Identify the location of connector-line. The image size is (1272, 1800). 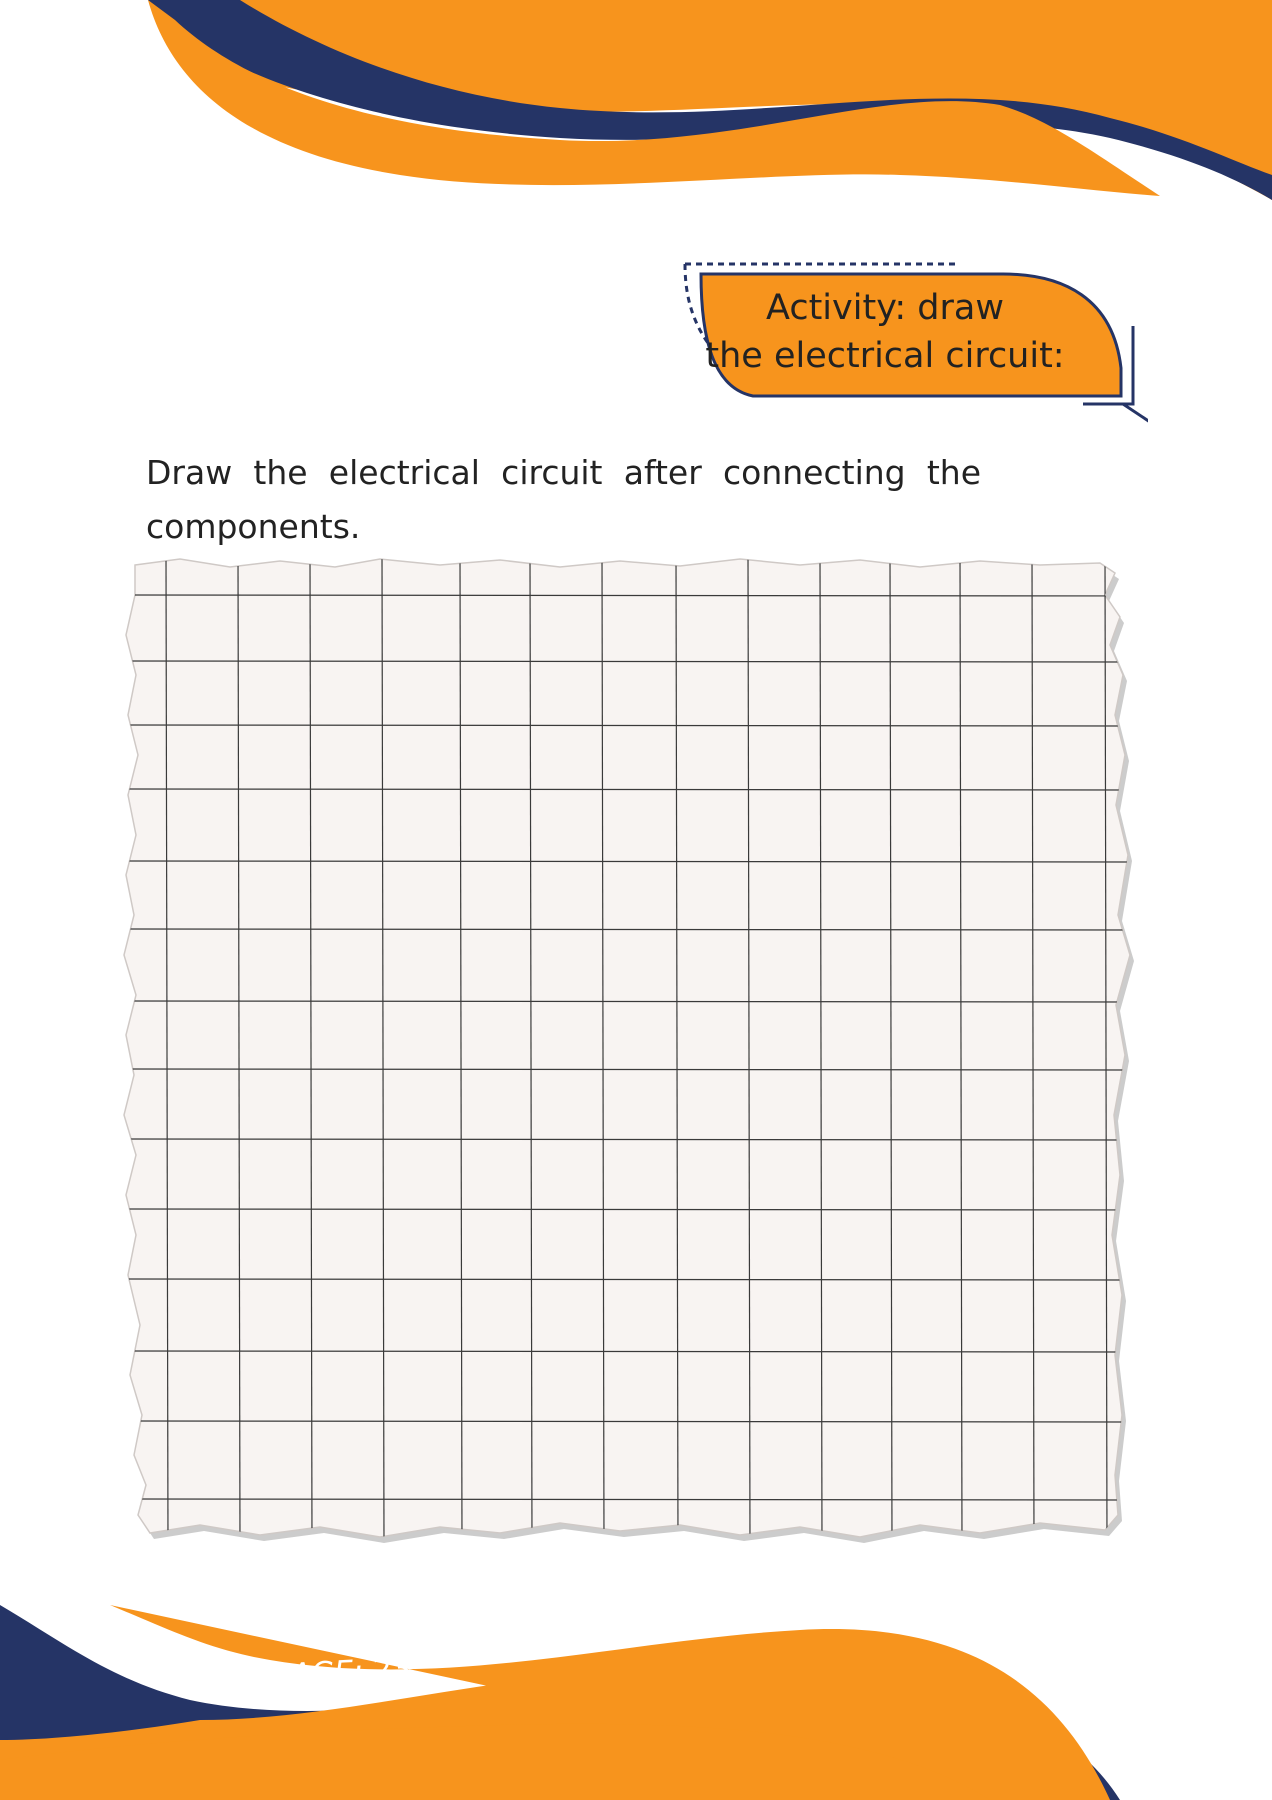
(1135, 412).